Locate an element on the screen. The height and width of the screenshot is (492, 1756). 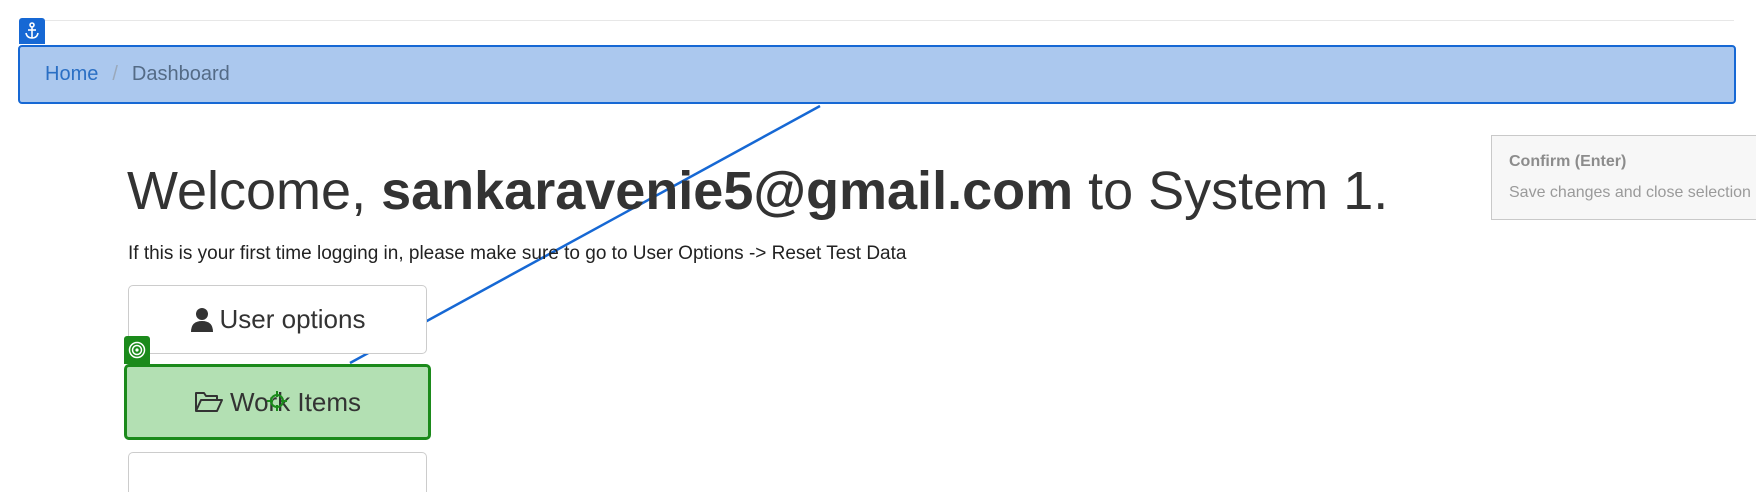
user-options-button: User options is located at coordinates (277, 319).